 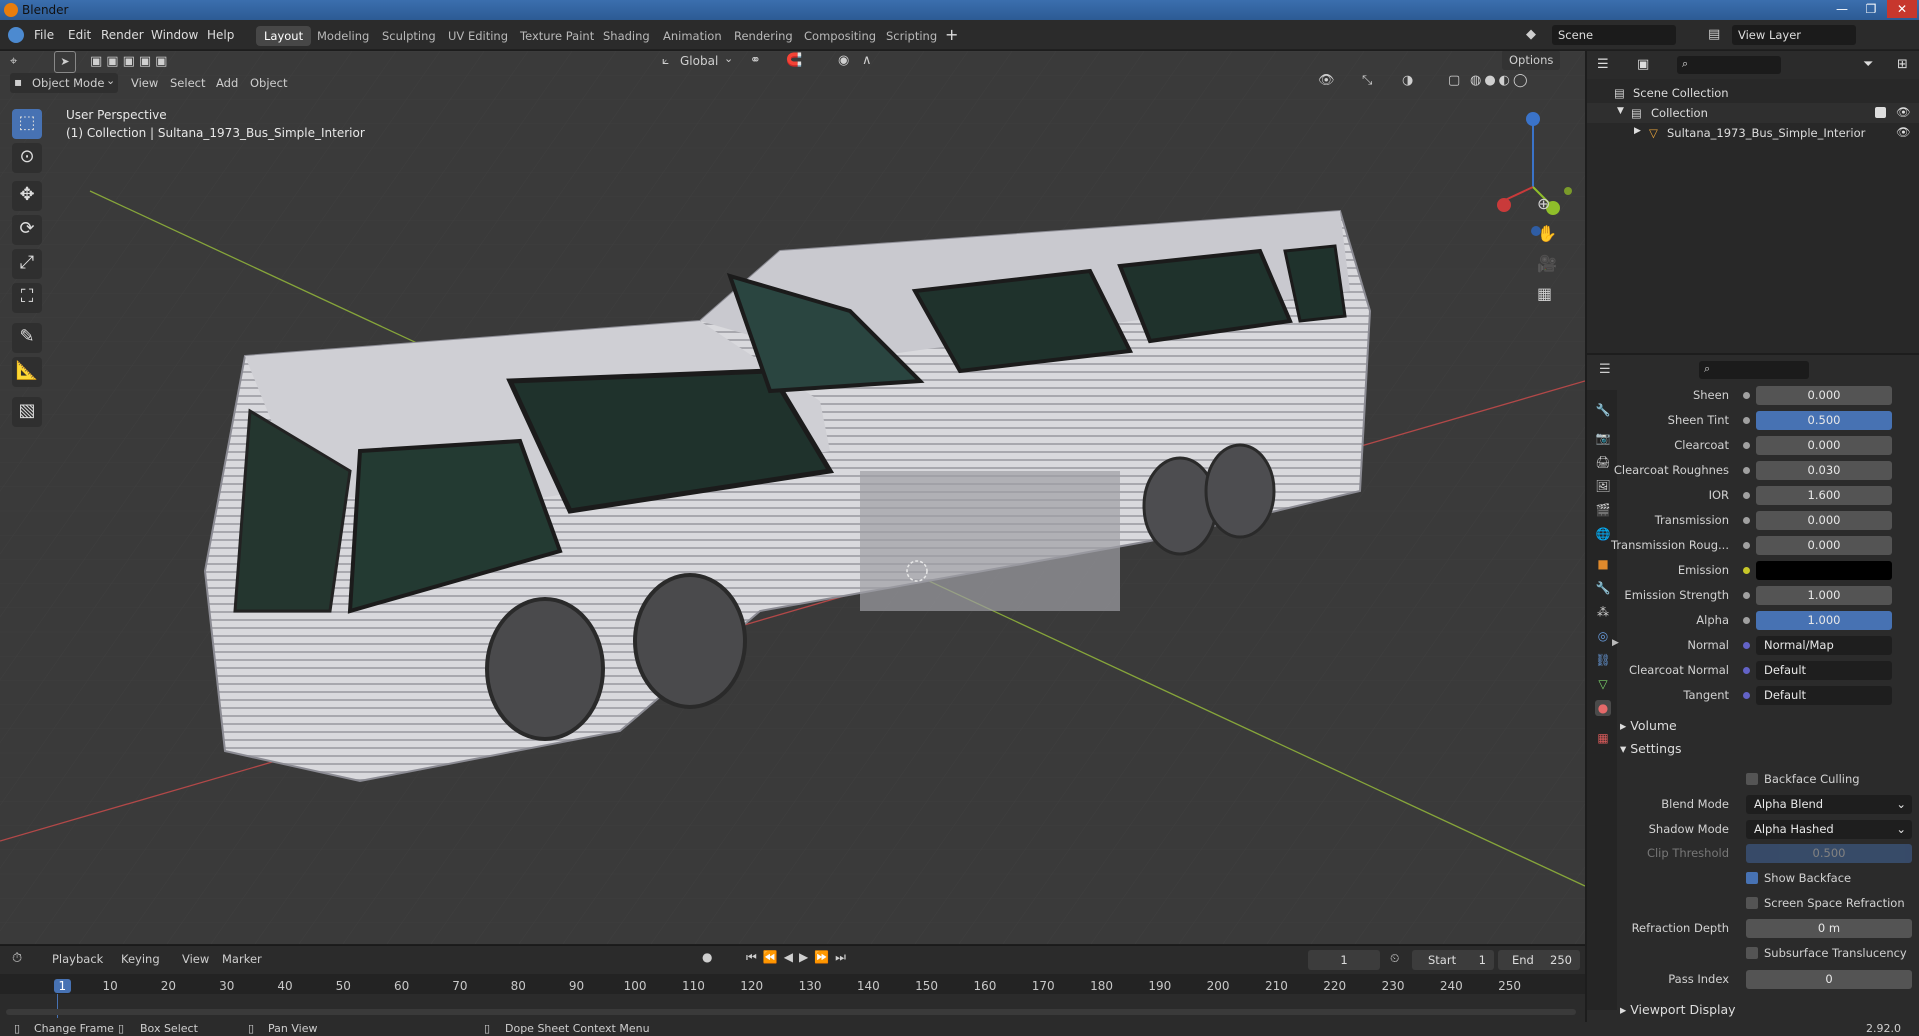 I want to click on display-mode-icon: ▣, so click(x=1643, y=64).